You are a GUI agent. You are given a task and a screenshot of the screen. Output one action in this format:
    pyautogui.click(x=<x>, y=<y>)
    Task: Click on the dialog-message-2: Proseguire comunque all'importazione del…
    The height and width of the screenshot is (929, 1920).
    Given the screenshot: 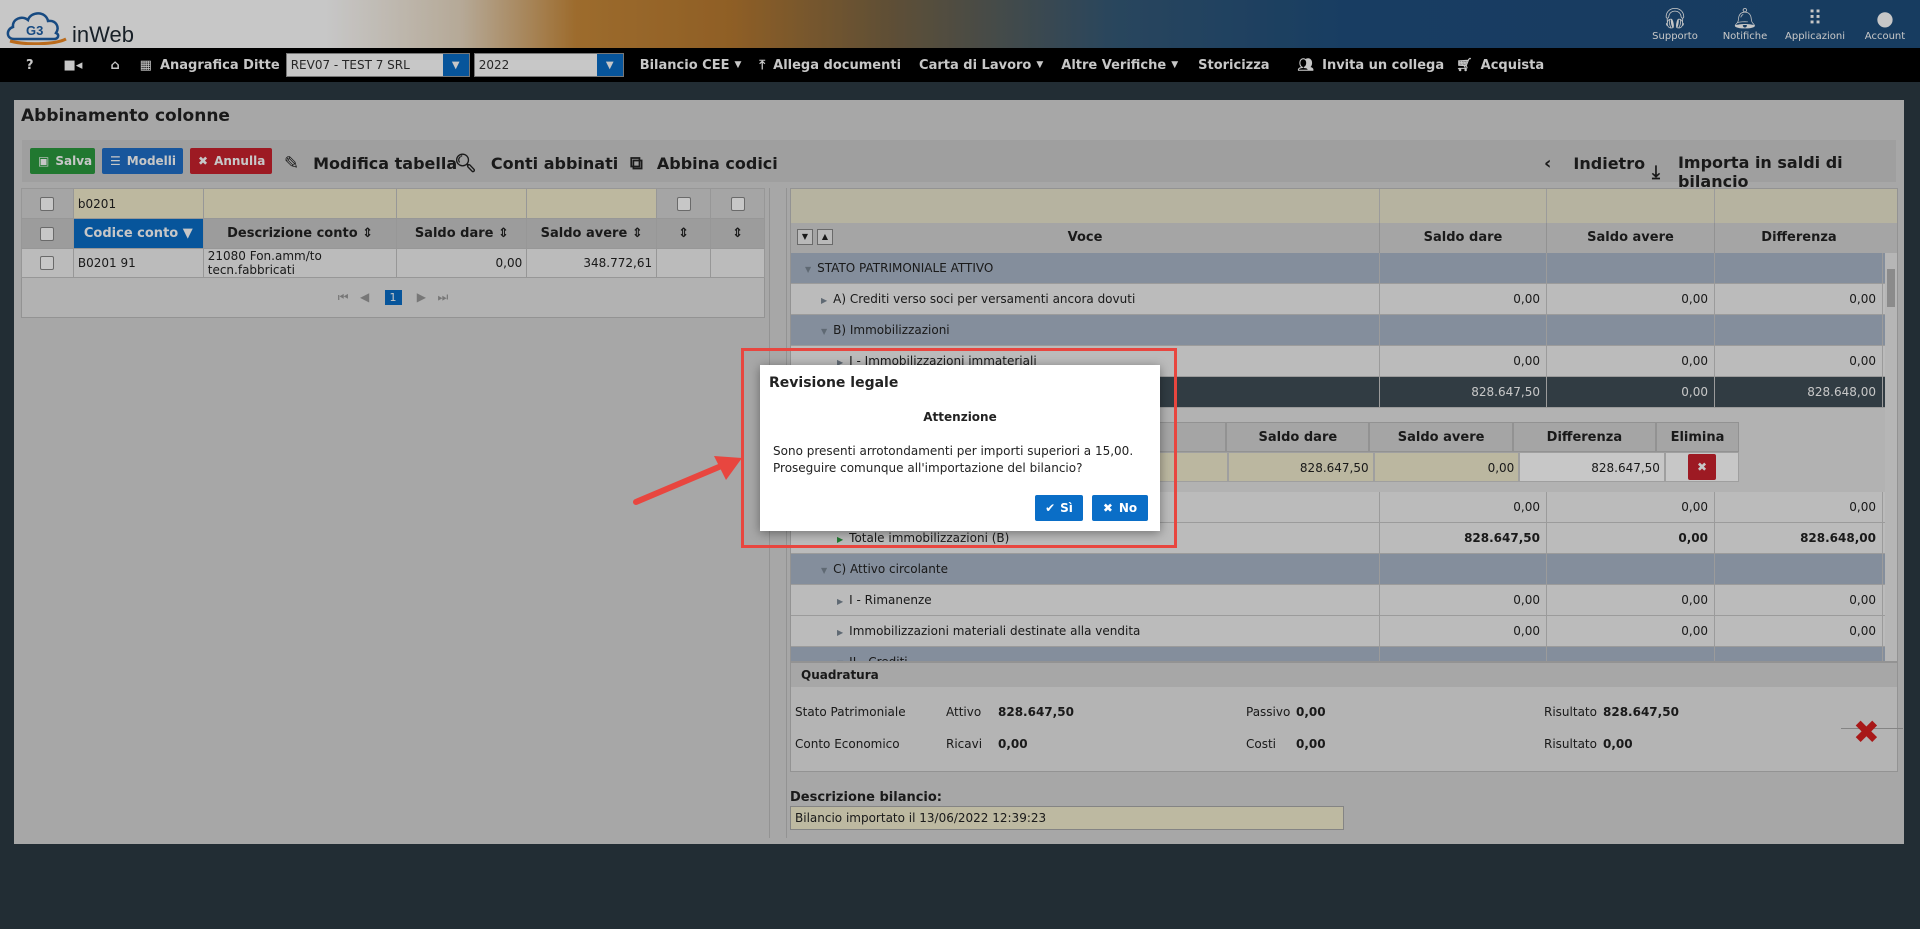 What is the action you would take?
    pyautogui.click(x=928, y=468)
    